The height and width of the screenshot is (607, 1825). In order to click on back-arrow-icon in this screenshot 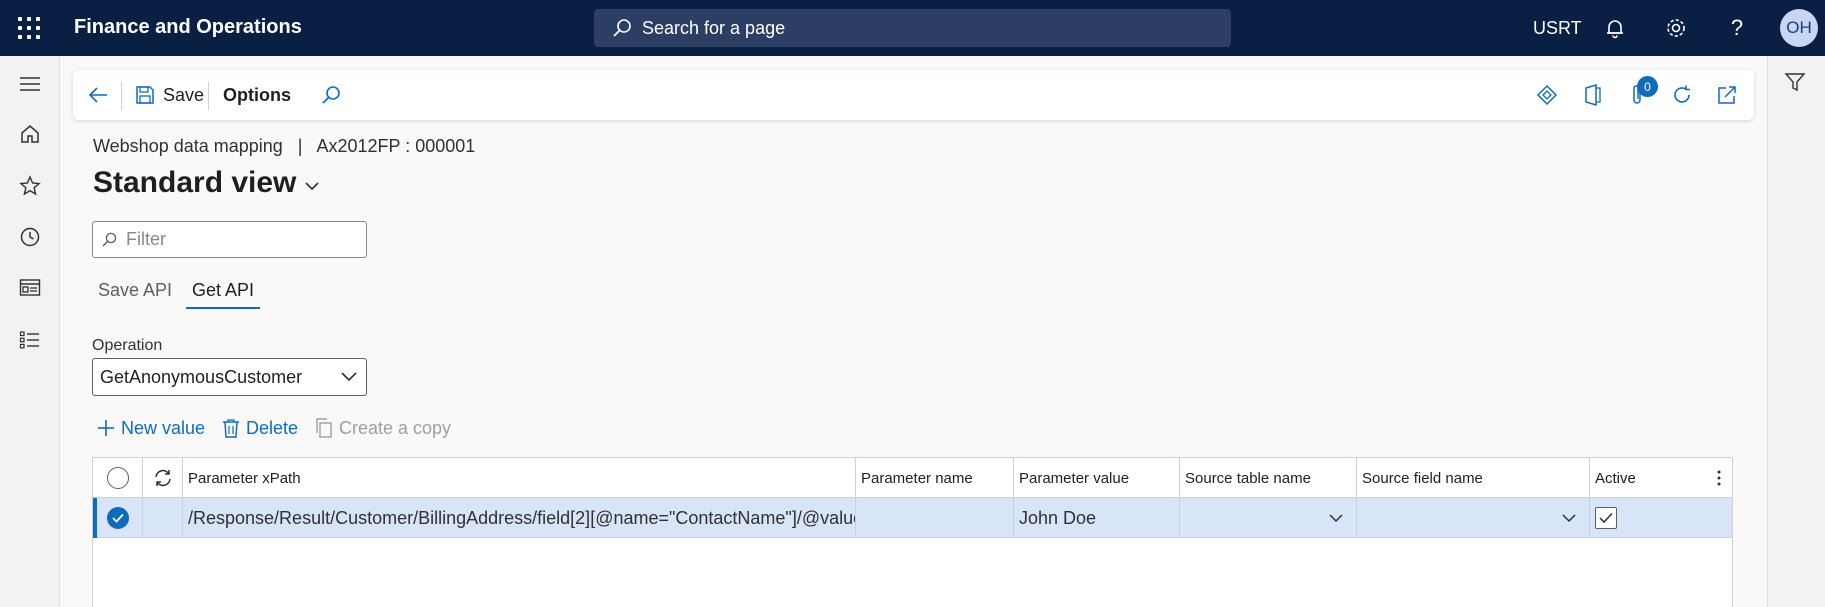, I will do `click(97, 95)`.